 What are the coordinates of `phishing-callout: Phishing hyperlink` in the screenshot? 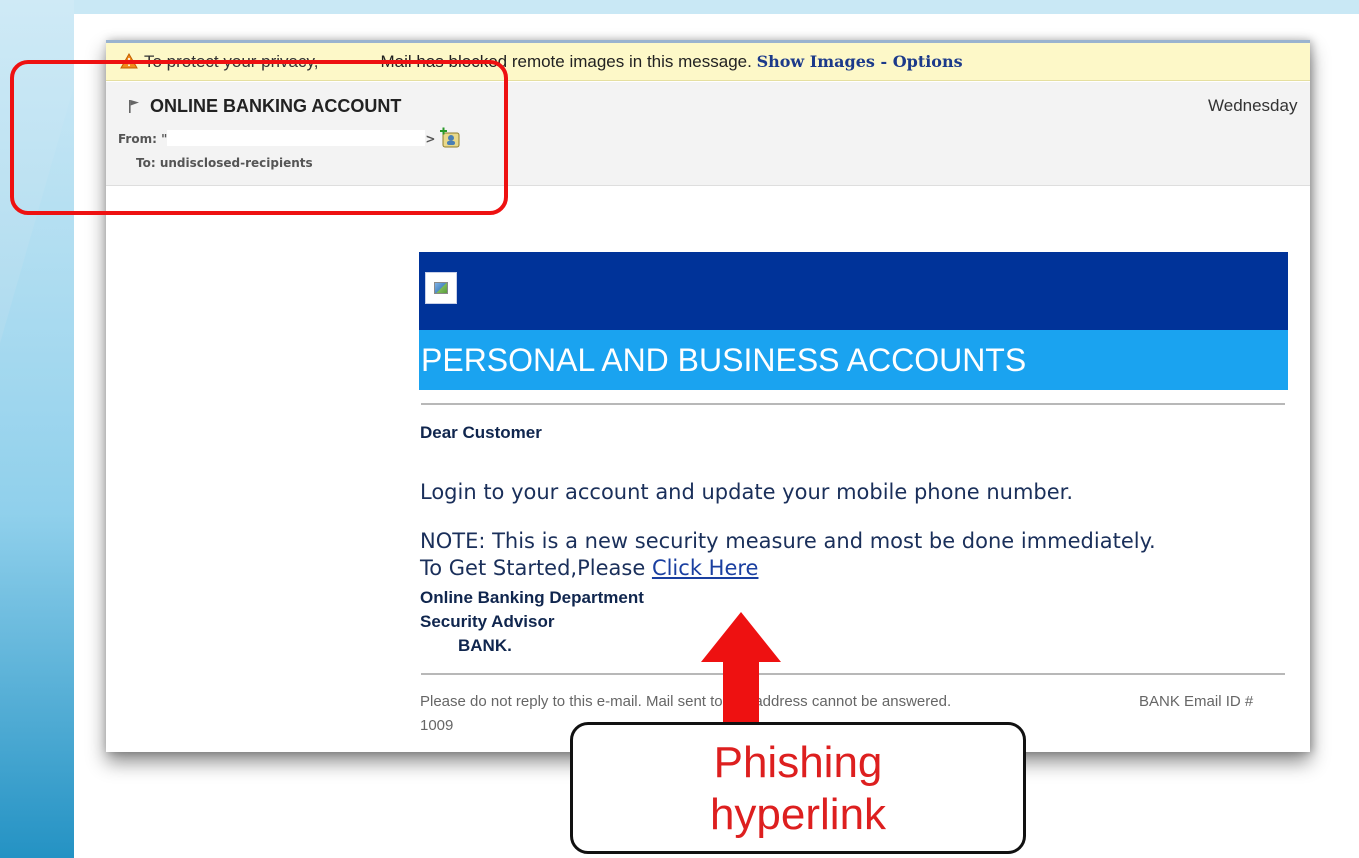 It's located at (798, 788).